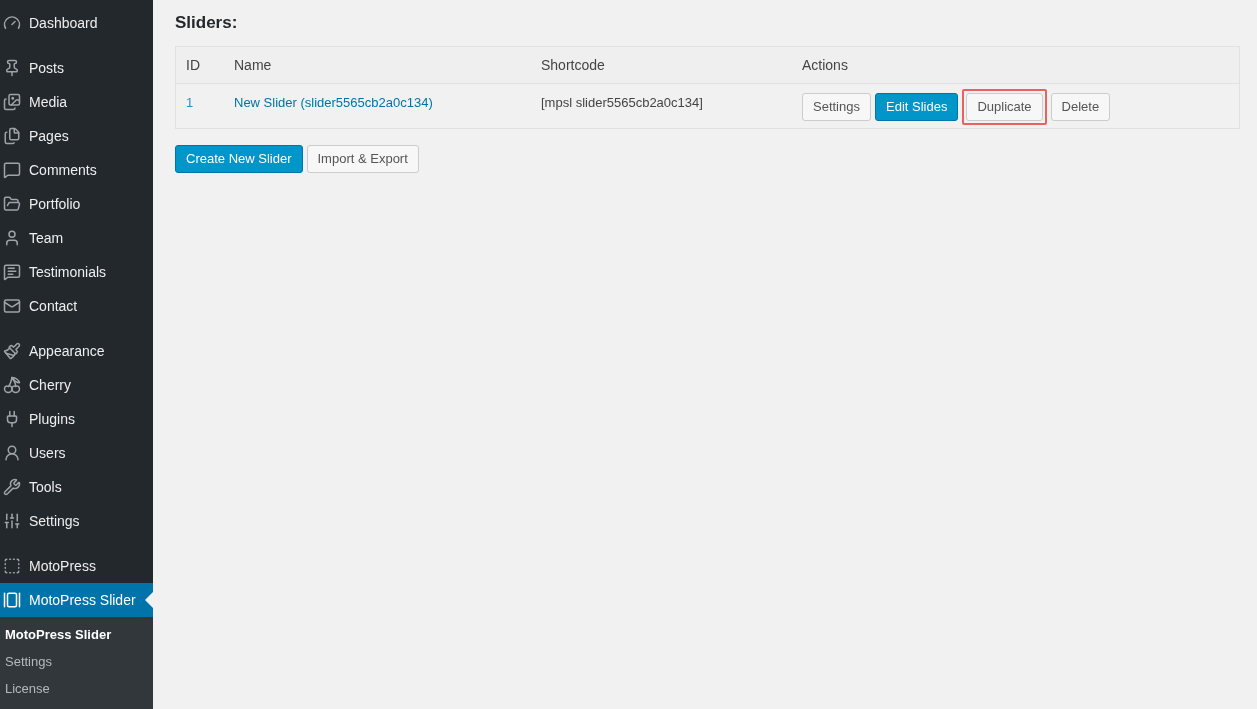  I want to click on sidebar-item: Dashboard, so click(76, 23).